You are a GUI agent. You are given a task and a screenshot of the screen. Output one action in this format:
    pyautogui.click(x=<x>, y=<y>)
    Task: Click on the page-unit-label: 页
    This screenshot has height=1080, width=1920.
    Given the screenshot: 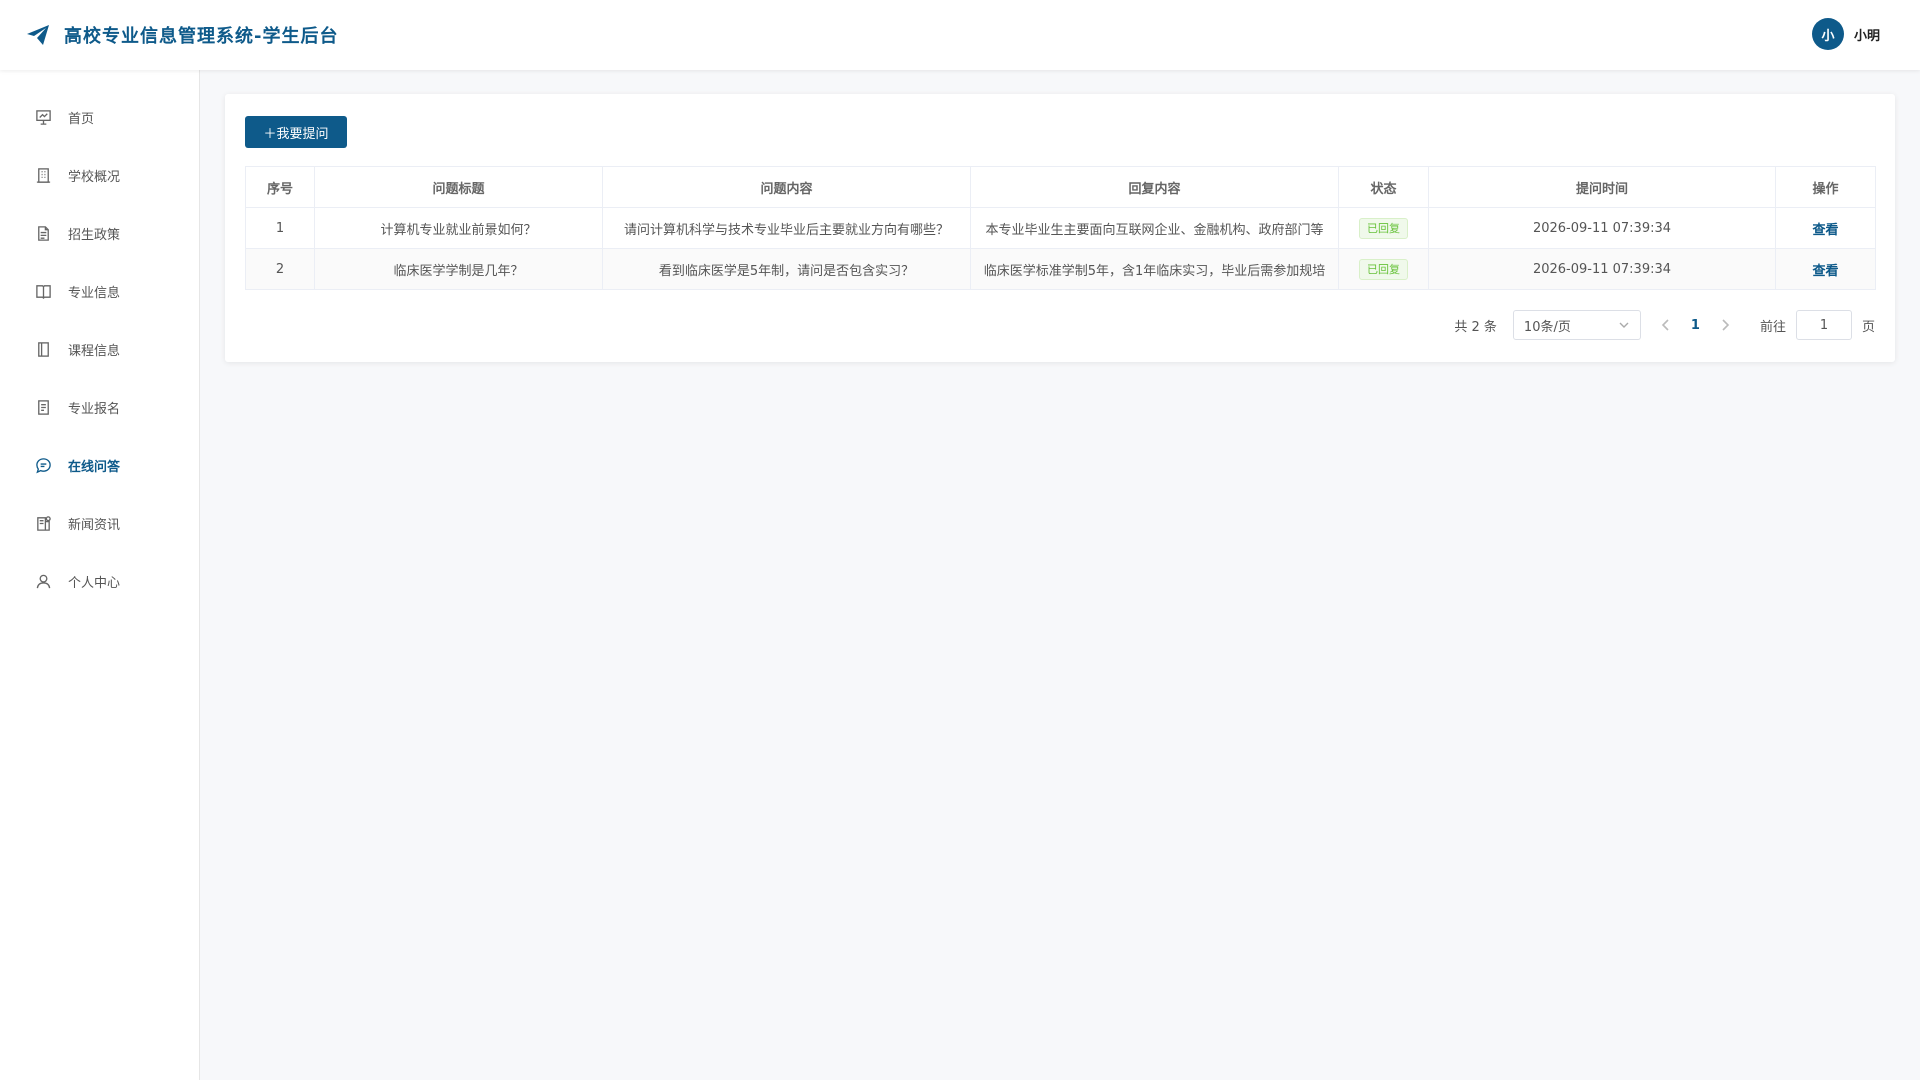 What is the action you would take?
    pyautogui.click(x=1868, y=327)
    